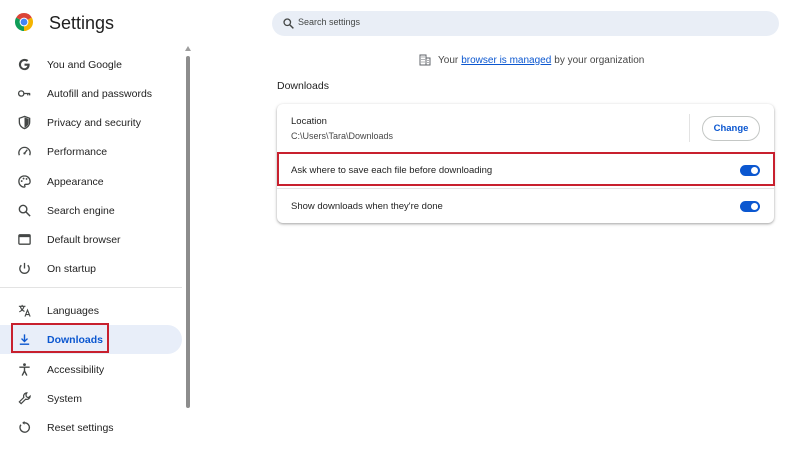  What do you see at coordinates (80, 427) in the screenshot?
I see `sidebar-item-label: Reset settings` at bounding box center [80, 427].